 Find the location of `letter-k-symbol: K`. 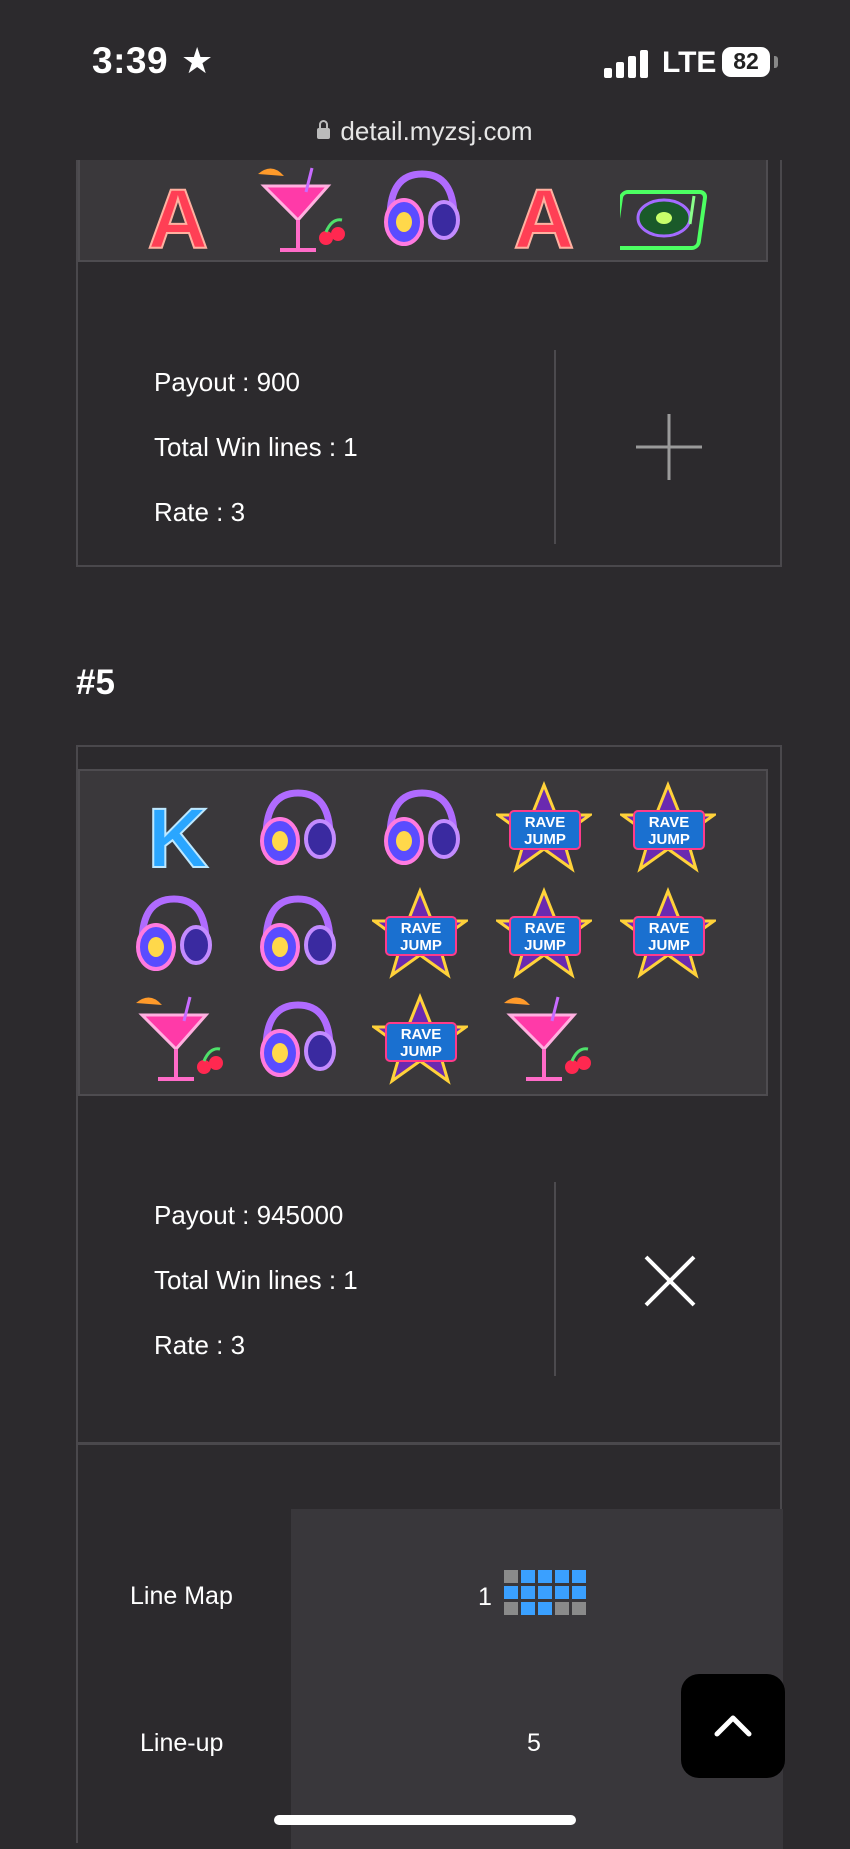

letter-k-symbol: K is located at coordinates (178, 834).